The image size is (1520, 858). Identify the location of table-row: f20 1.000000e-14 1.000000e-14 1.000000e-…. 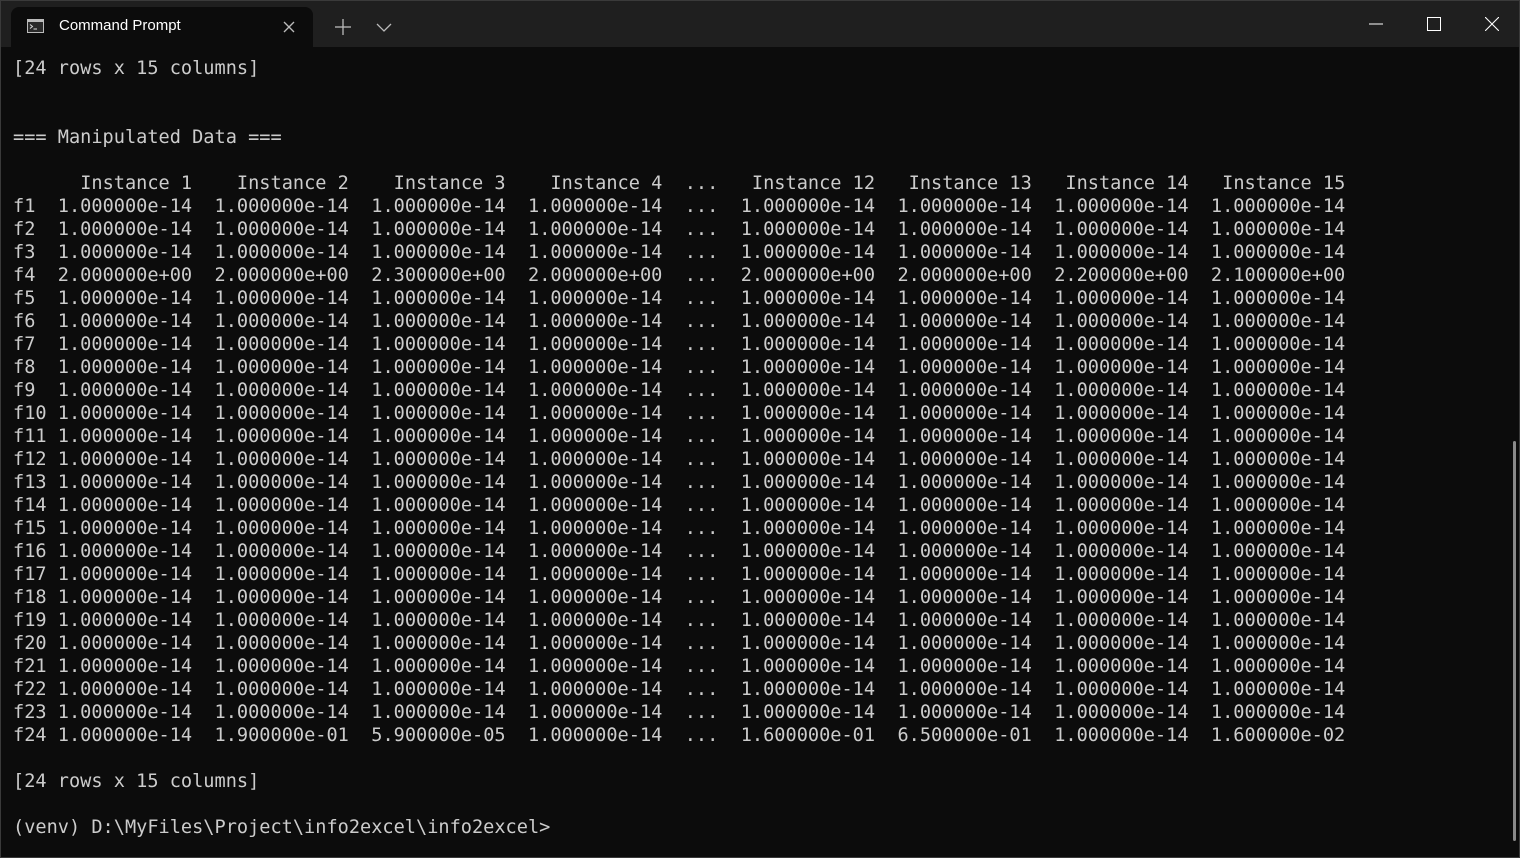
(679, 643).